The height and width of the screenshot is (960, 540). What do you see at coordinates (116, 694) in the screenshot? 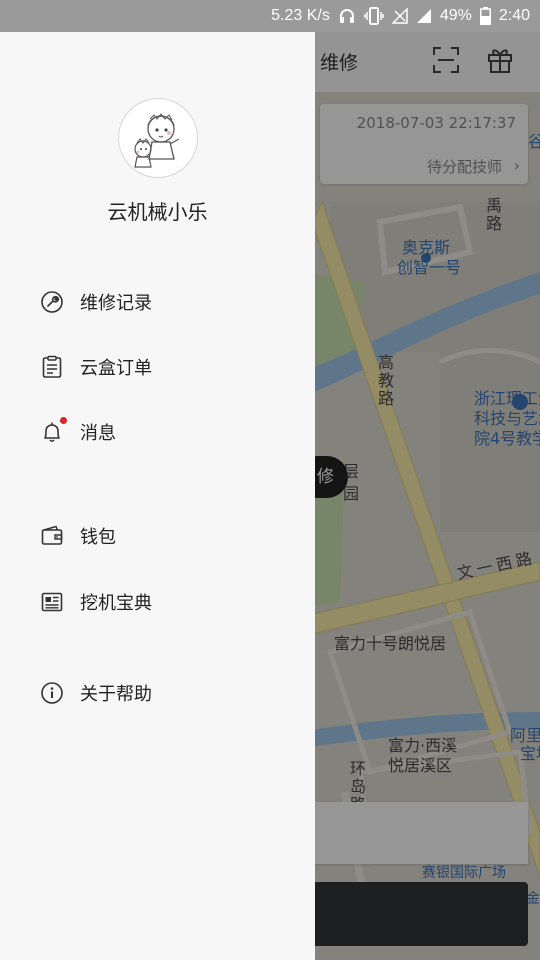
I see `menu-label: 关于帮助` at bounding box center [116, 694].